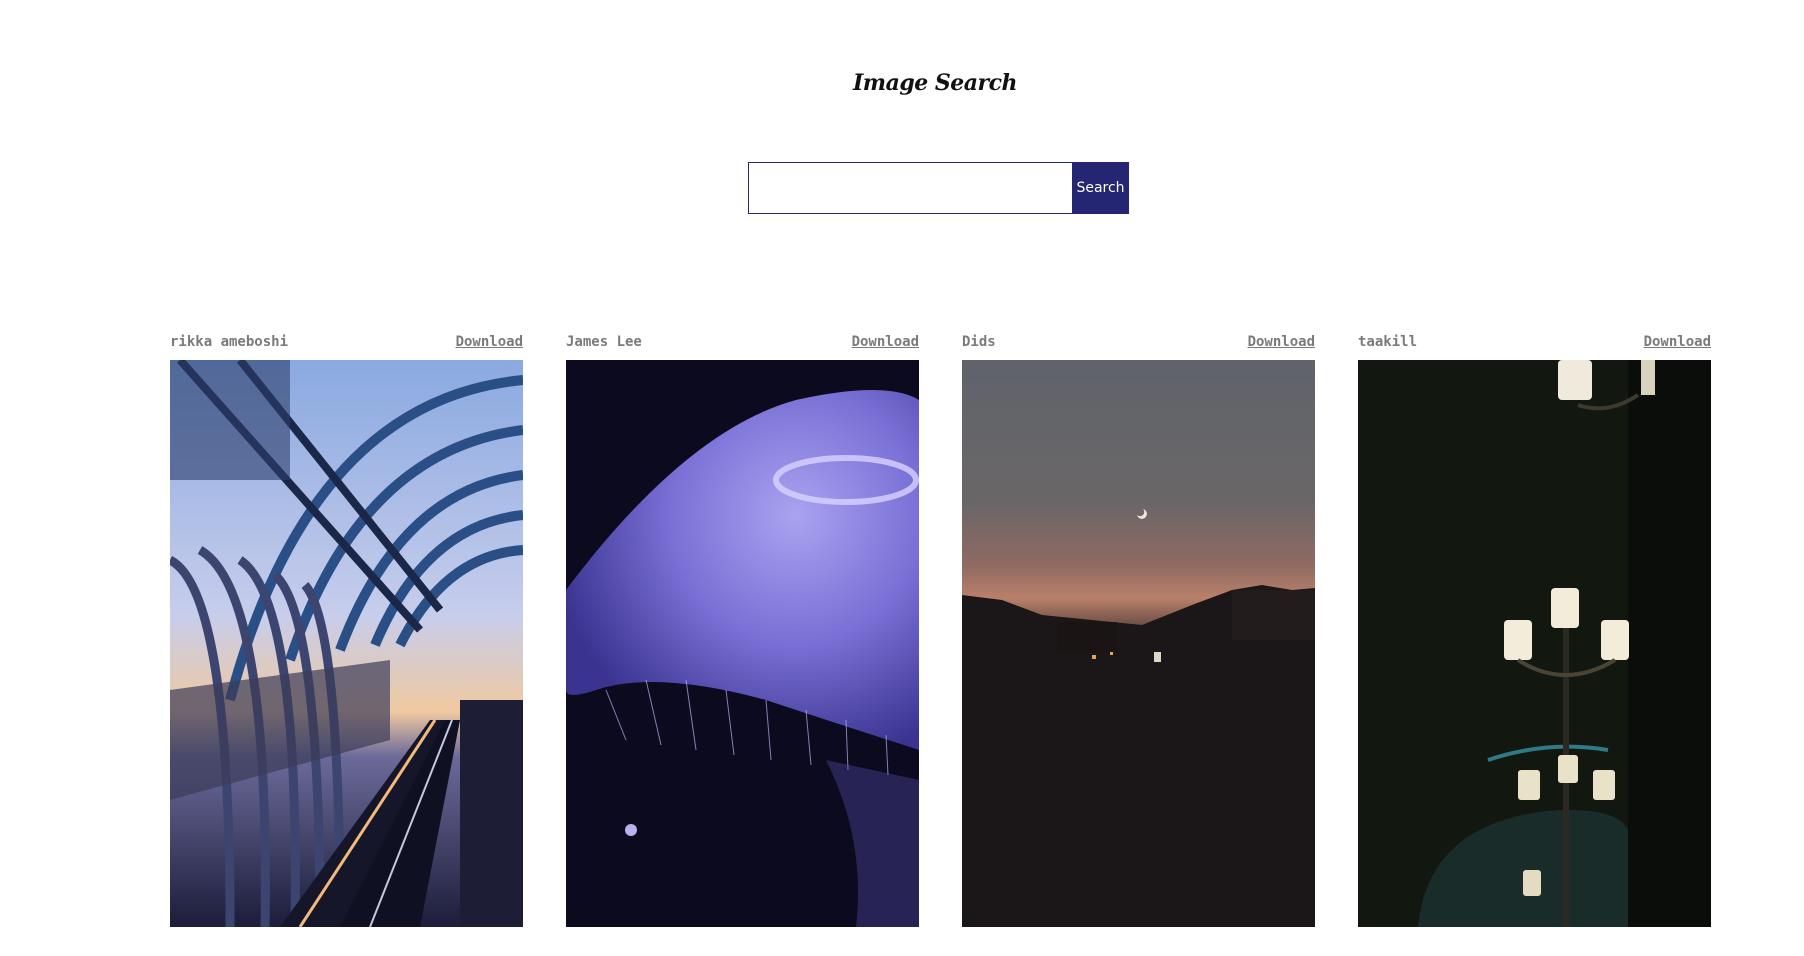 This screenshot has height=956, width=1804. I want to click on result-image-moon-sunset, so click(1138, 643).